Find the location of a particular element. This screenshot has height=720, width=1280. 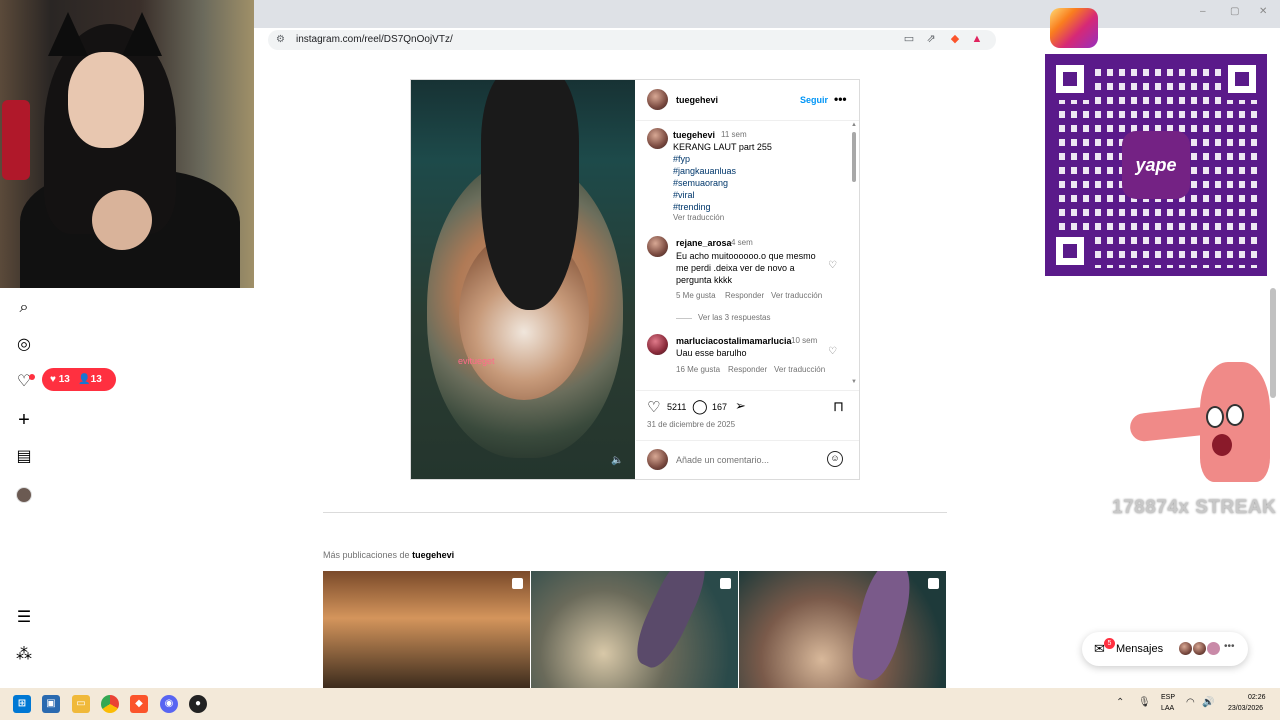

more-options-icon: ••• is located at coordinates (840, 99).